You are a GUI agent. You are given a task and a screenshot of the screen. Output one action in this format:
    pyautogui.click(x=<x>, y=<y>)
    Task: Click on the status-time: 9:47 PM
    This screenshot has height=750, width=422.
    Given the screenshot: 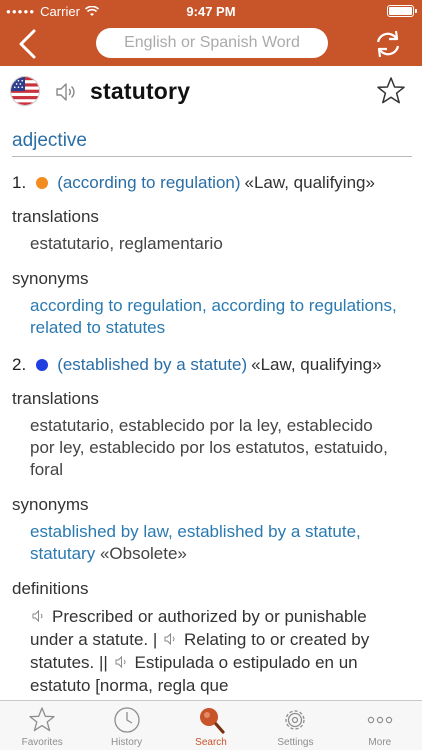 What is the action you would take?
    pyautogui.click(x=211, y=11)
    